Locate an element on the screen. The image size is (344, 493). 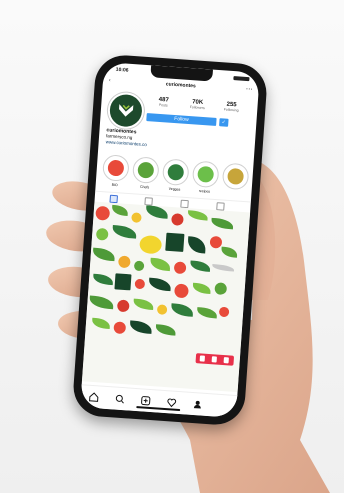
knife-shape is located at coordinates (223, 268).